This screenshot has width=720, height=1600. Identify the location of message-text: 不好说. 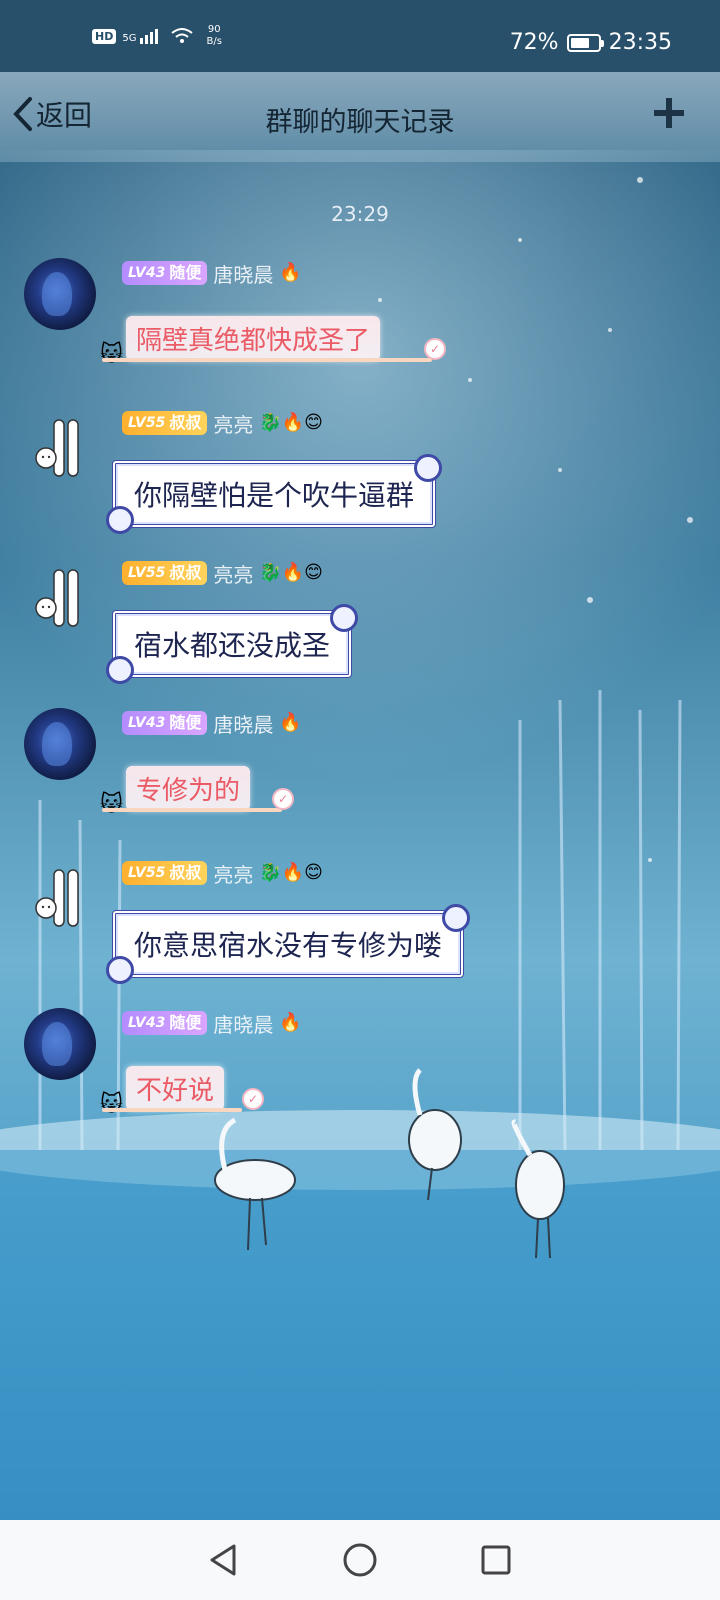
(175, 1088).